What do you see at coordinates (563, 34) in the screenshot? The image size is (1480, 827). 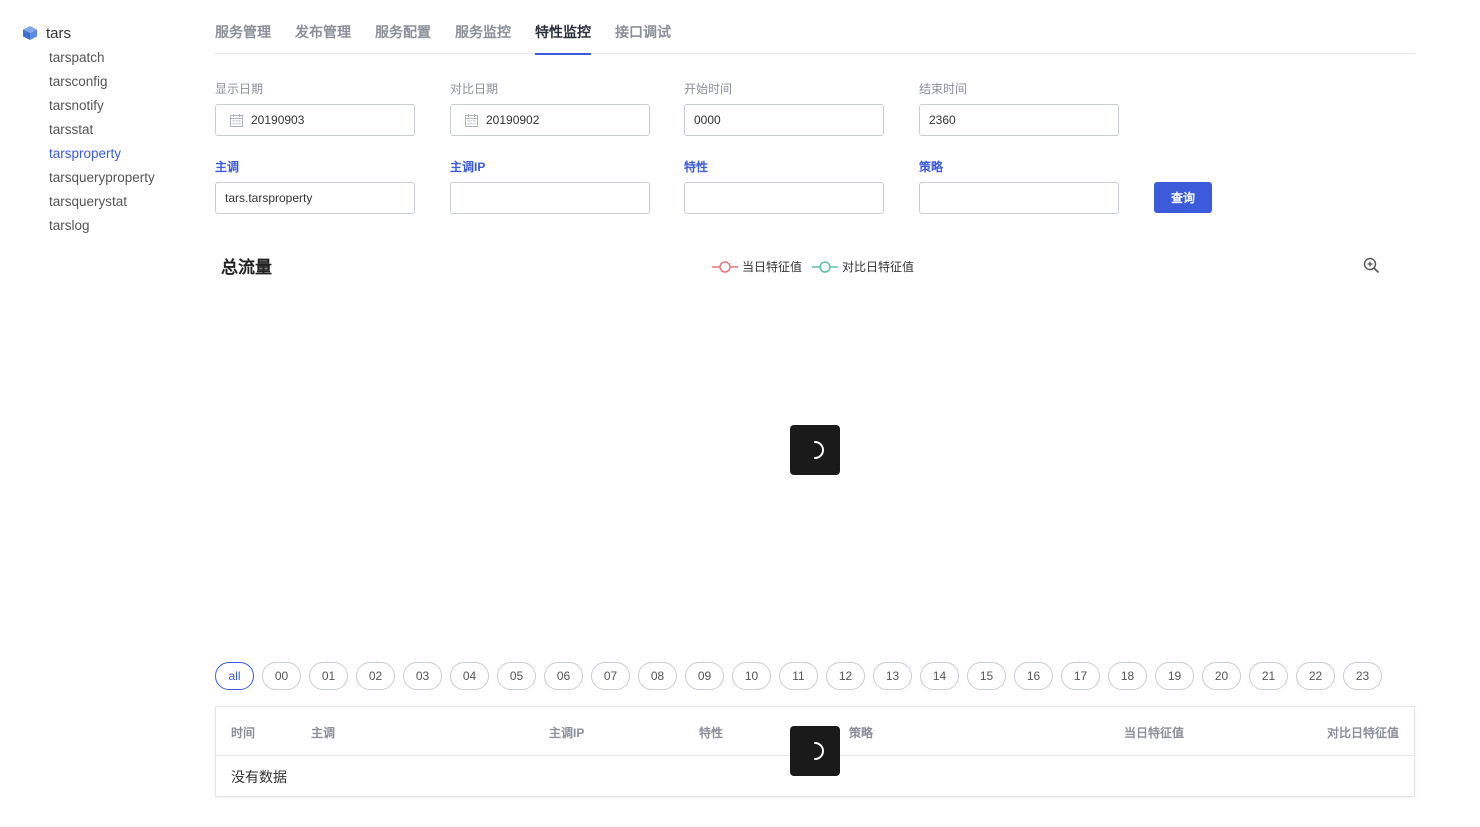 I see `tab-property-monitor: 特性监控` at bounding box center [563, 34].